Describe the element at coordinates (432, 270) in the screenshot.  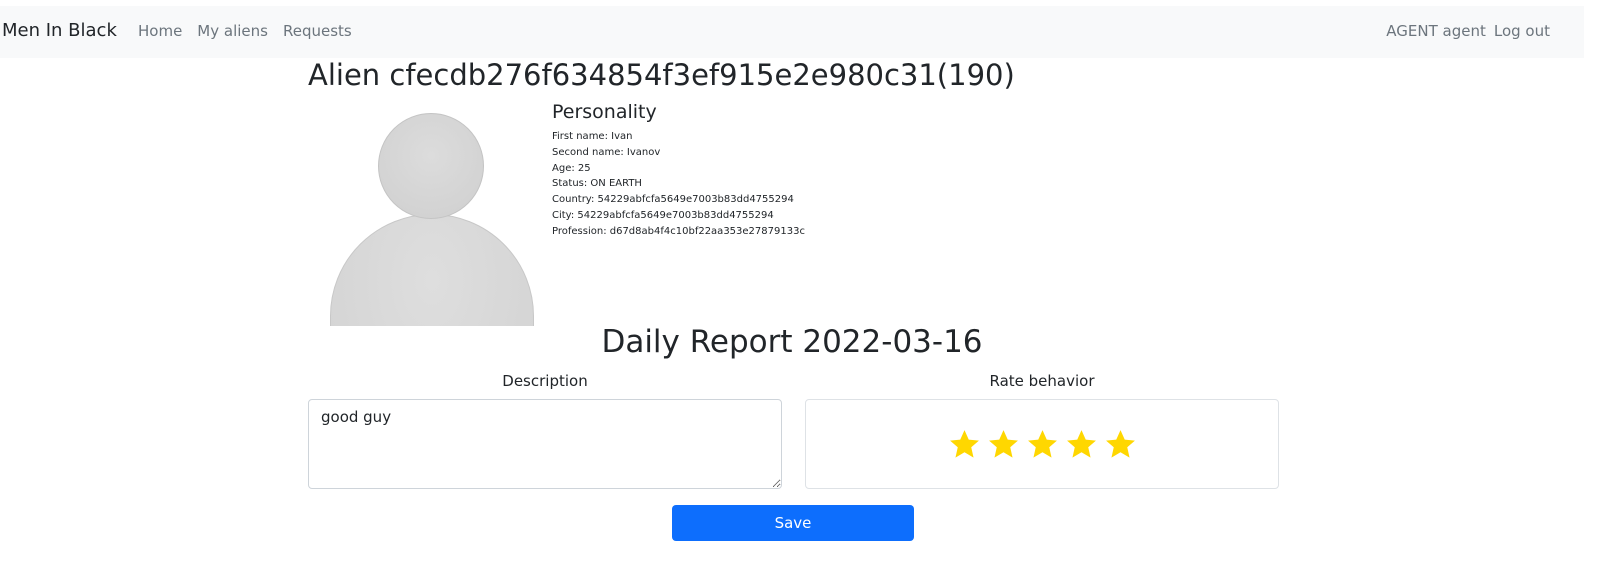
I see `avatar-body` at that location.